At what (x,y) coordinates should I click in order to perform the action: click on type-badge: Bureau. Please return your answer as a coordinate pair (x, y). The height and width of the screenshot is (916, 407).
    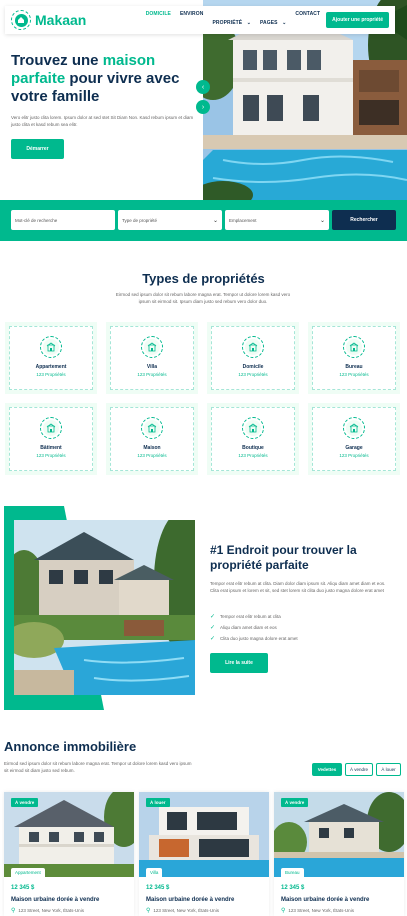
    Looking at the image, I should click on (292, 872).